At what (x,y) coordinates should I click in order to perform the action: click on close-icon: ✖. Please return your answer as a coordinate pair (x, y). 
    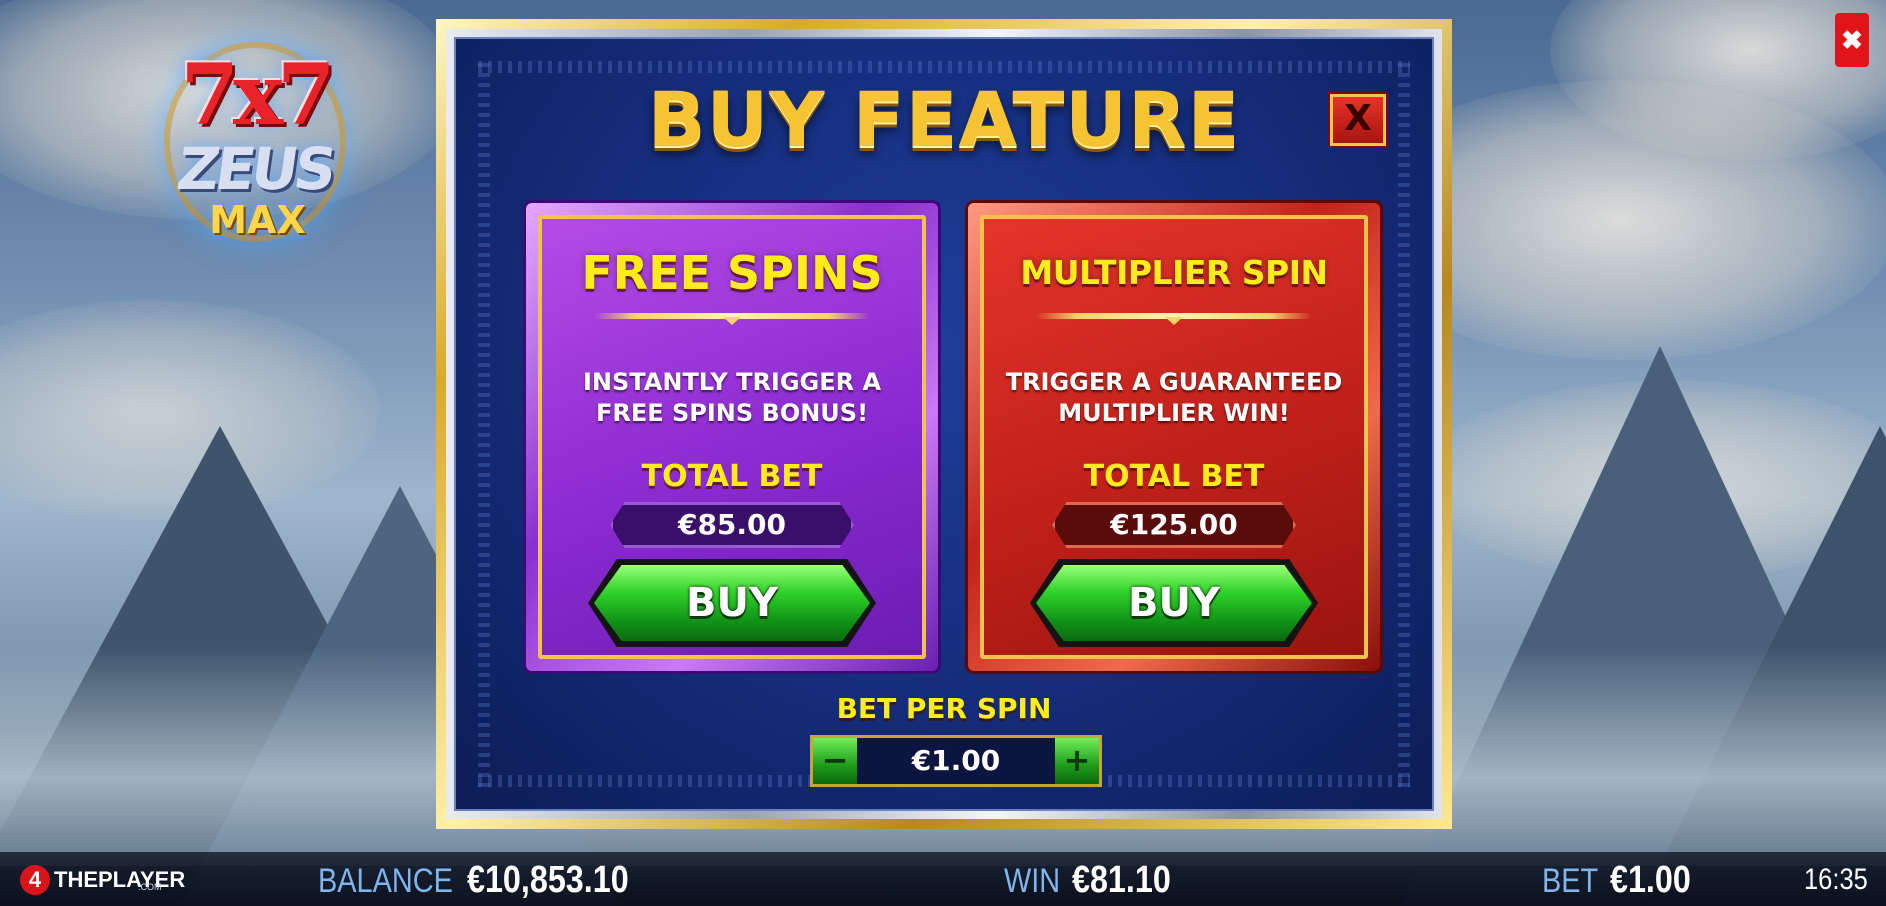
    Looking at the image, I should click on (1852, 39).